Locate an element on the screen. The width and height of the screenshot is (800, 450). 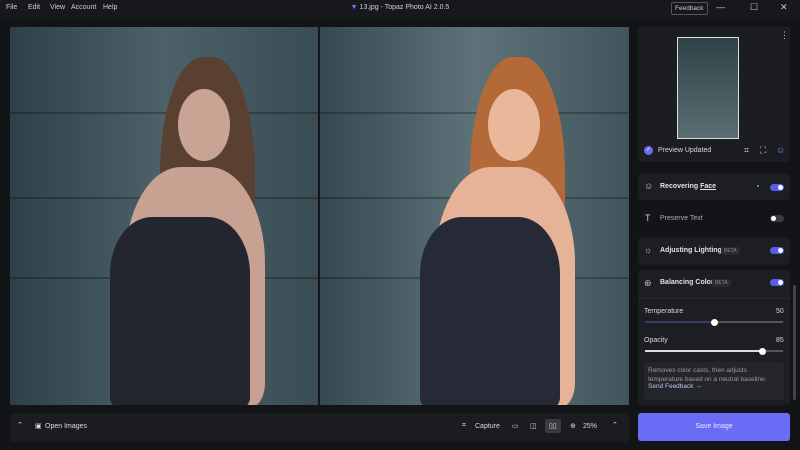
single-view-icon: ▭ is located at coordinates (515, 426).